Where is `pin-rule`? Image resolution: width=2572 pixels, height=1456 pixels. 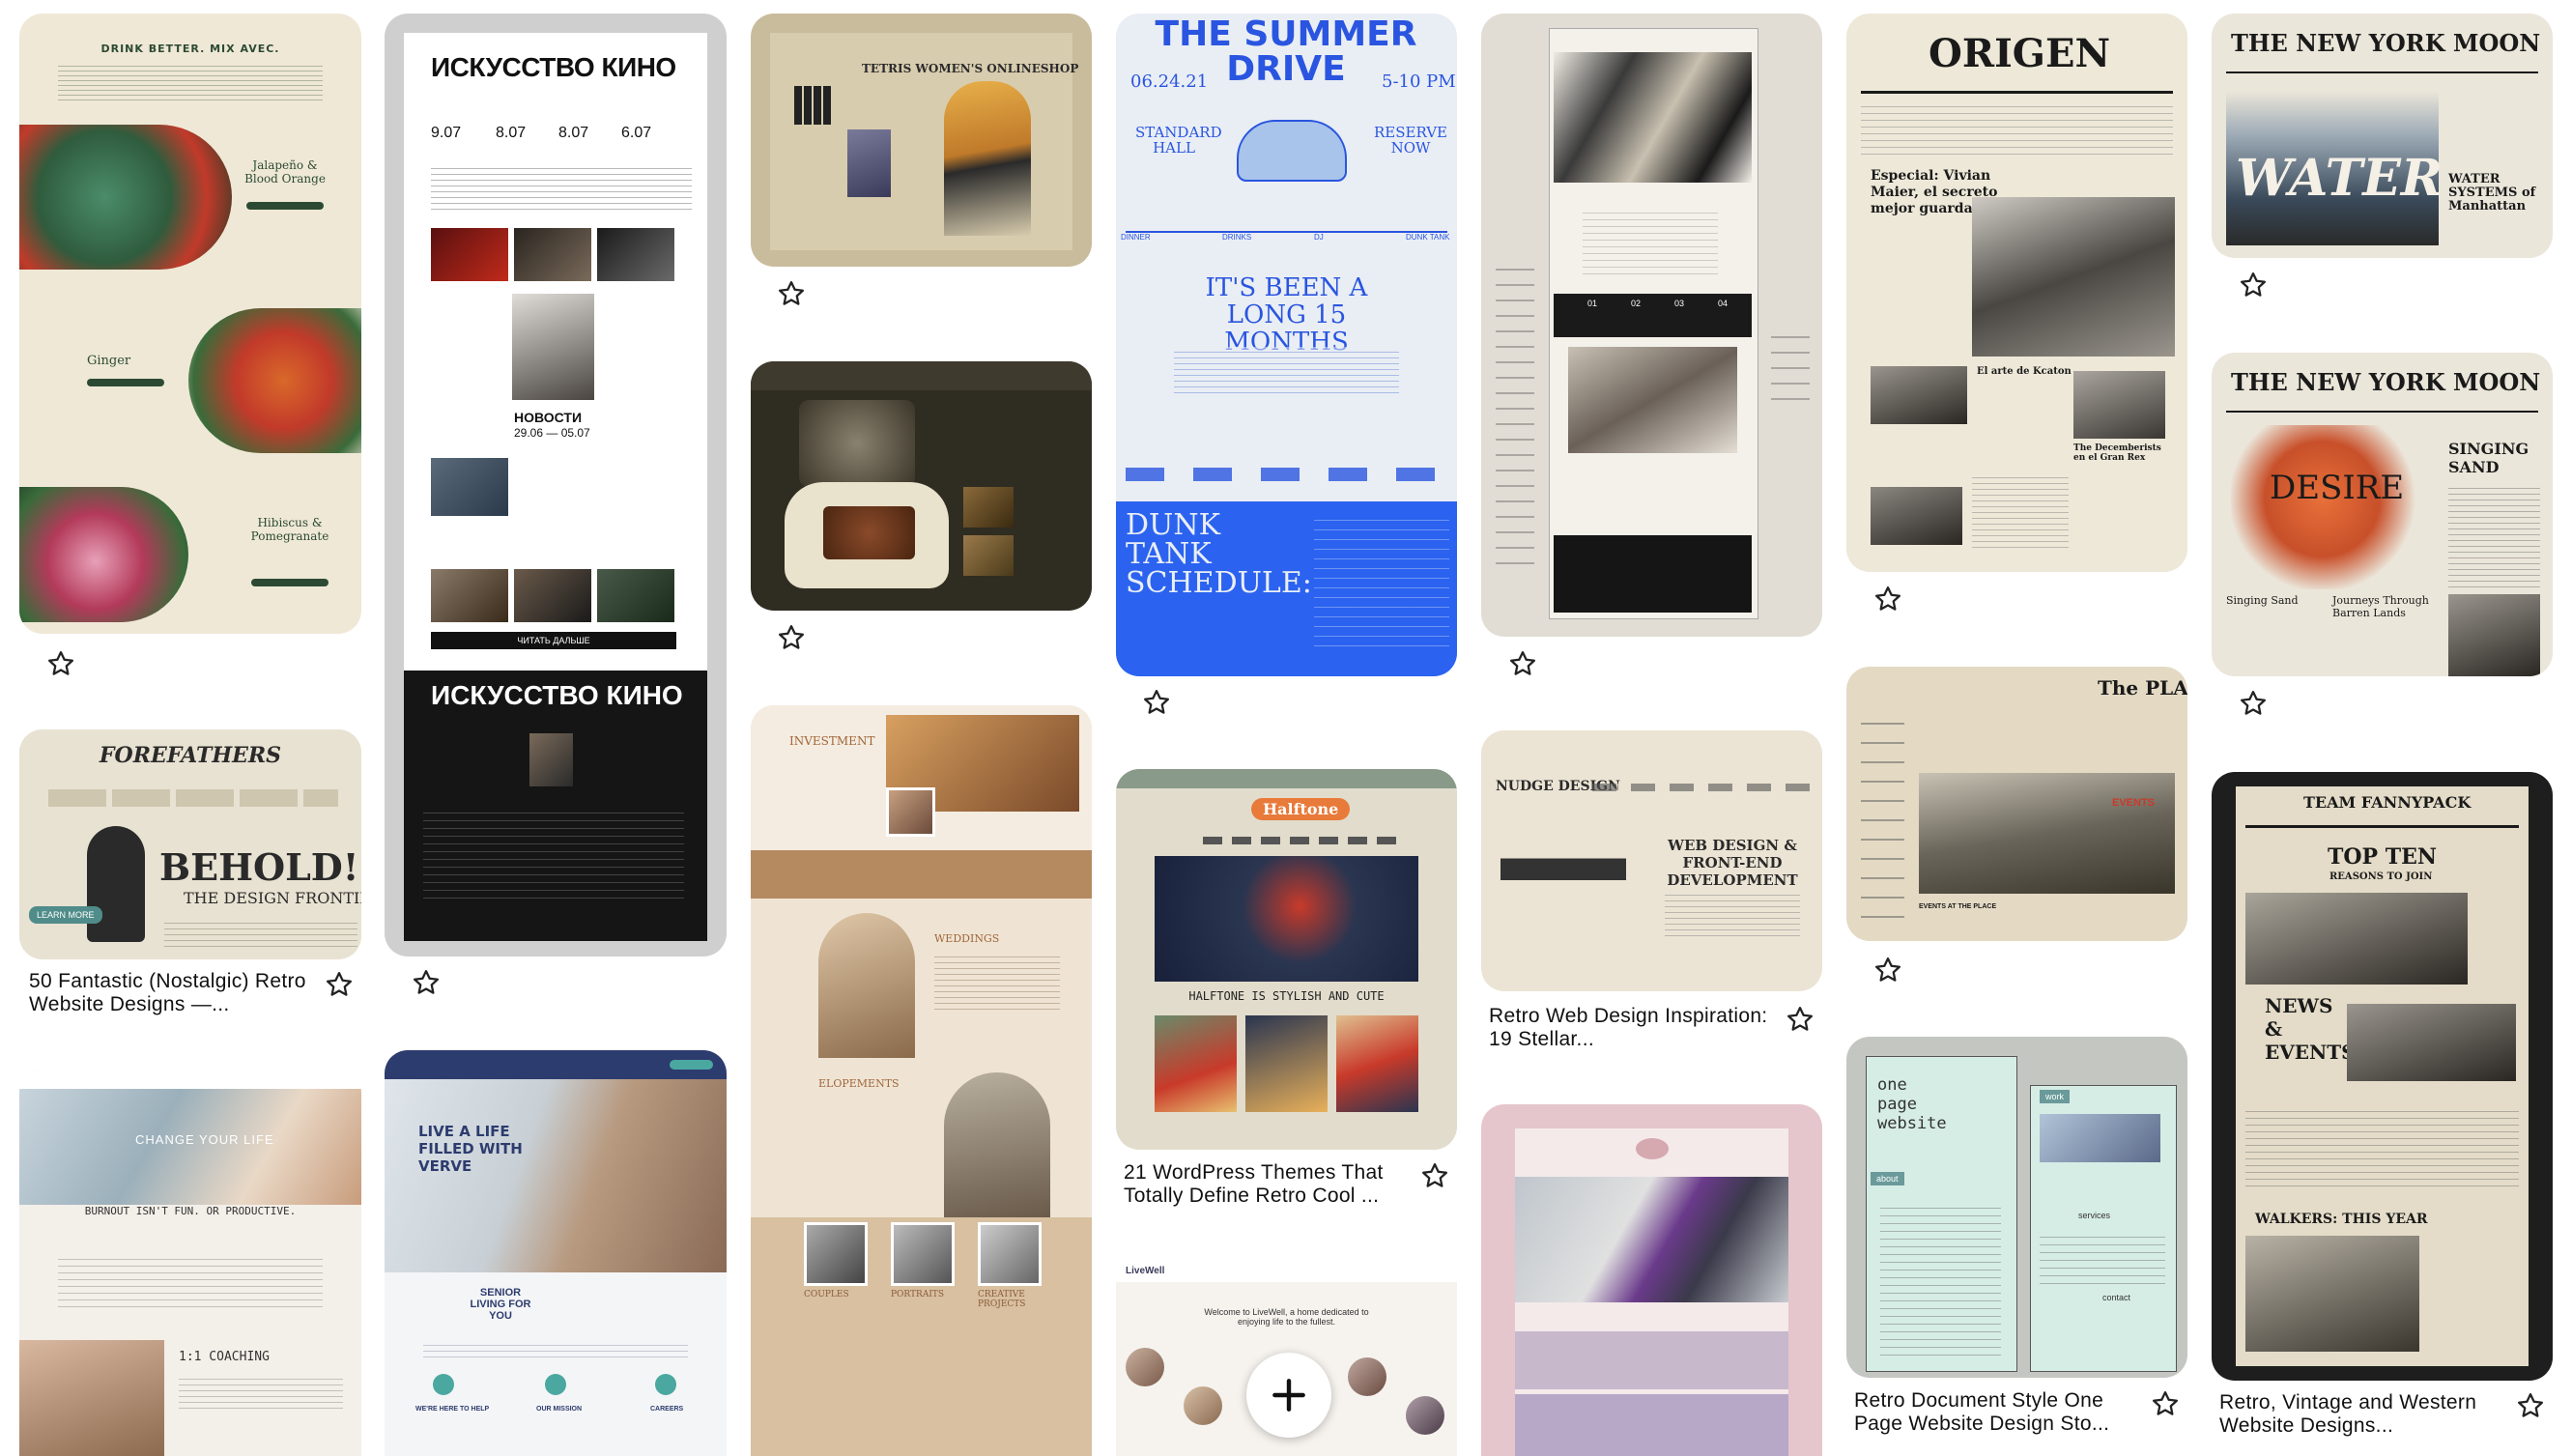 pin-rule is located at coordinates (2382, 412).